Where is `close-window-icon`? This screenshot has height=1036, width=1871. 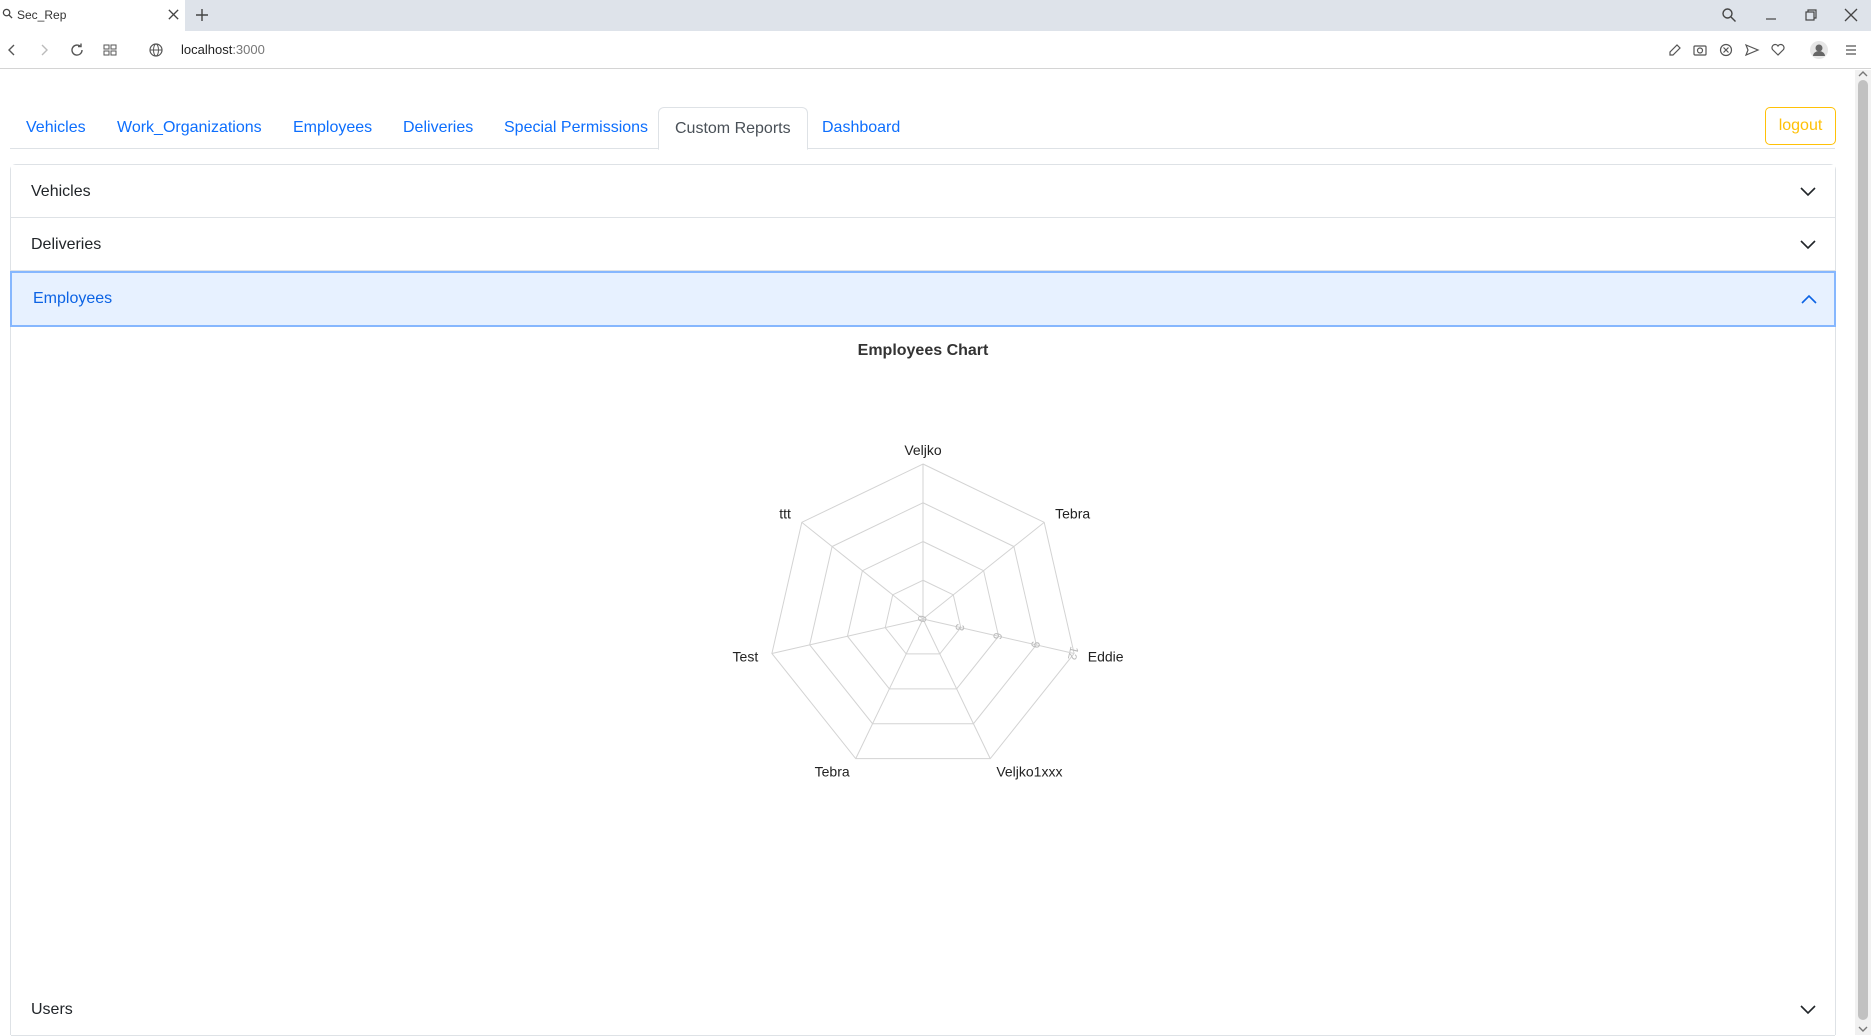
close-window-icon is located at coordinates (1851, 15).